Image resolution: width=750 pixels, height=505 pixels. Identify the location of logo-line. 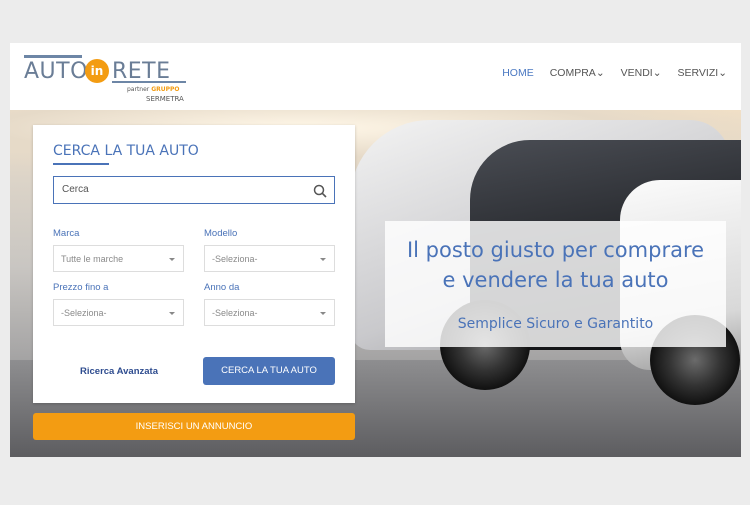
(53, 56).